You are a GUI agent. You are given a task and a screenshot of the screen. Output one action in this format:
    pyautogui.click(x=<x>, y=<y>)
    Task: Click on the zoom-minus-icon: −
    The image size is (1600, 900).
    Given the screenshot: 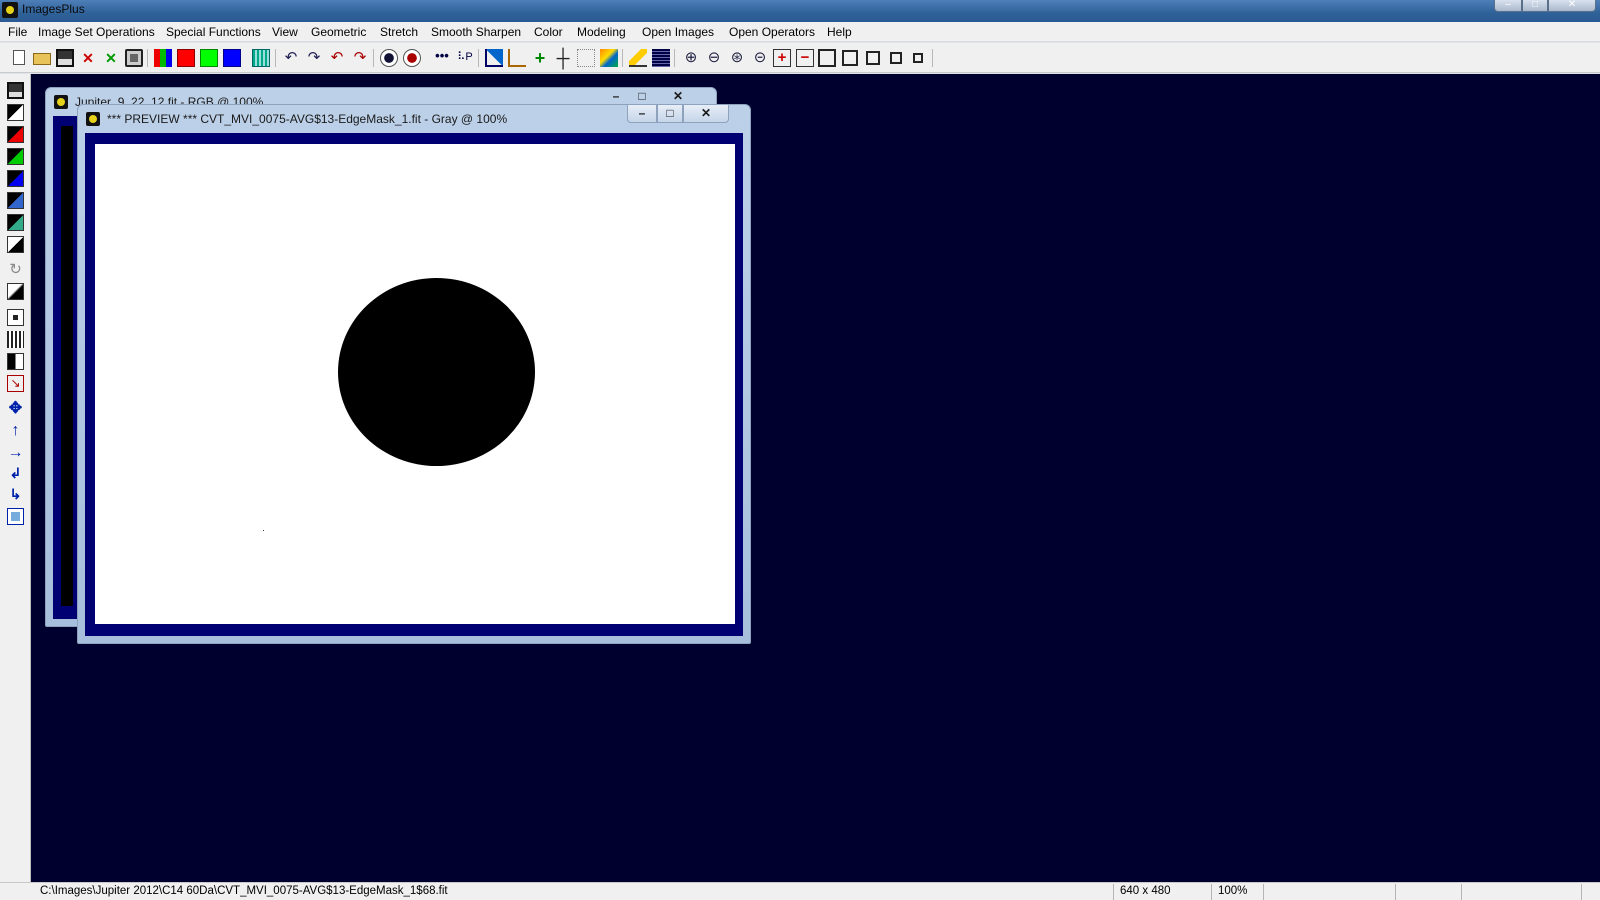 What is the action you would take?
    pyautogui.click(x=805, y=58)
    